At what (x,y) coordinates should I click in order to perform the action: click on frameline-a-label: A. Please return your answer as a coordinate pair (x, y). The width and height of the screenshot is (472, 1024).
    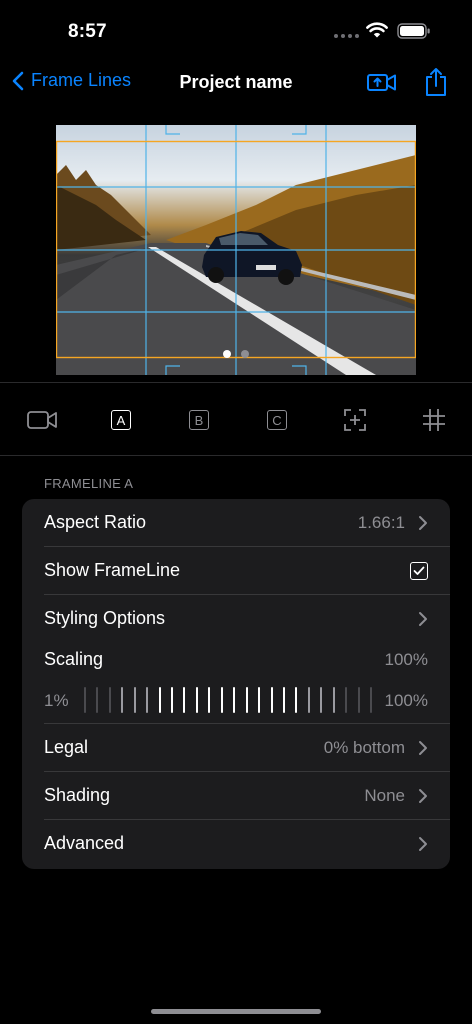
    Looking at the image, I should click on (121, 420).